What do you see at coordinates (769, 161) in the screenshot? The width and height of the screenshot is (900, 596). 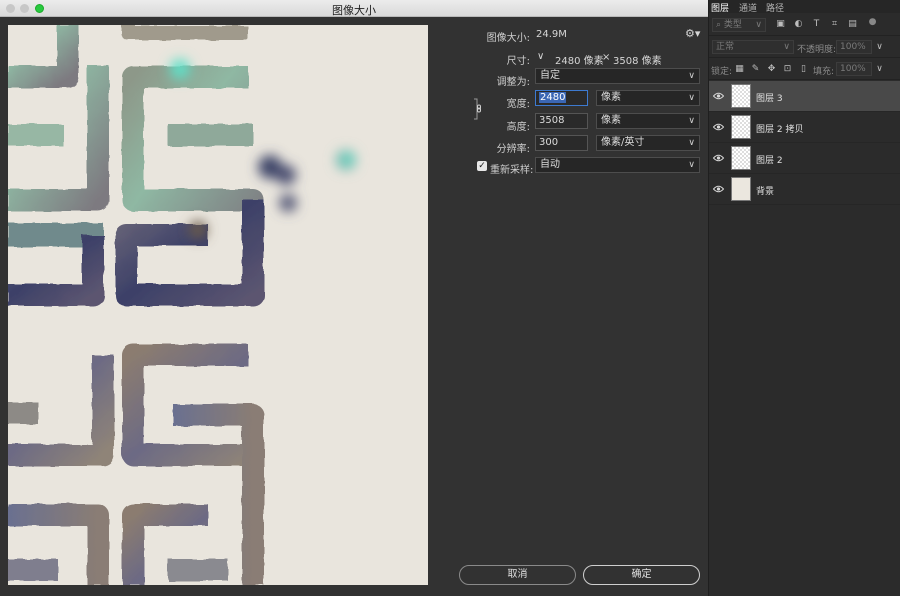 I see `layer-name: 图层 2` at bounding box center [769, 161].